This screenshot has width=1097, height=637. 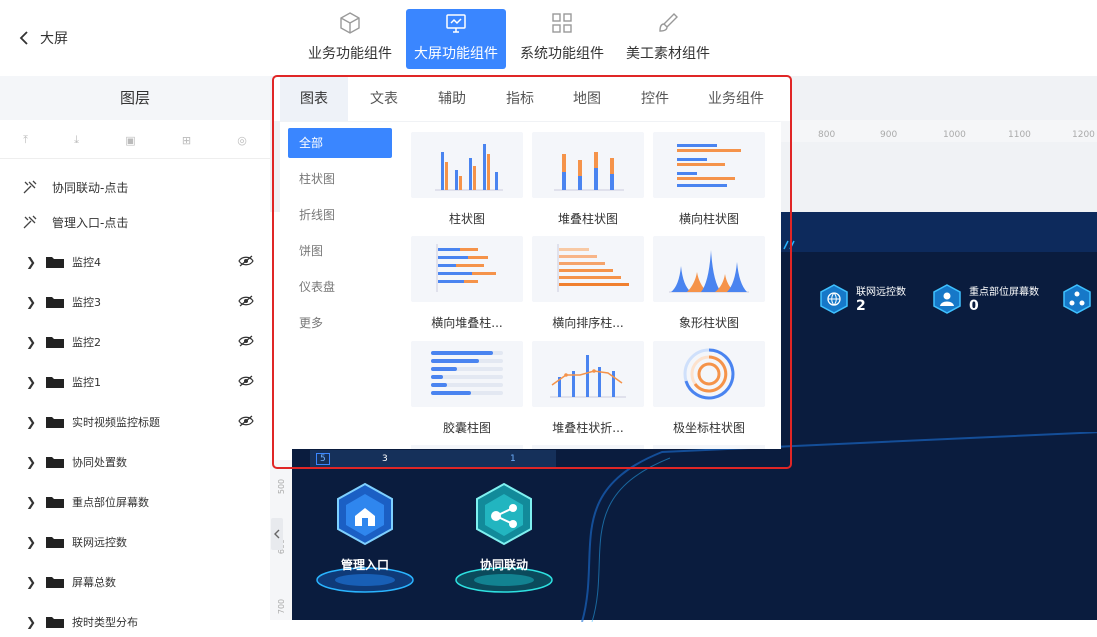 I want to click on collapse-panel-button, so click(x=277, y=534).